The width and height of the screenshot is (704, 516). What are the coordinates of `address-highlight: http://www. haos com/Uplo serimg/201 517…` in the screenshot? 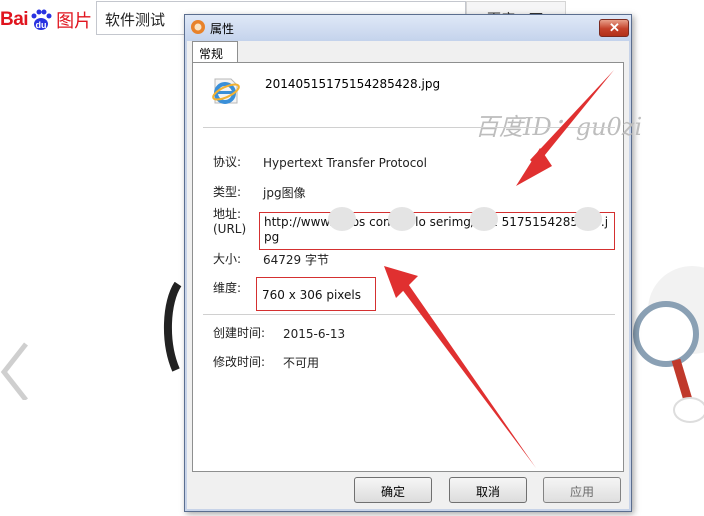 It's located at (437, 228).